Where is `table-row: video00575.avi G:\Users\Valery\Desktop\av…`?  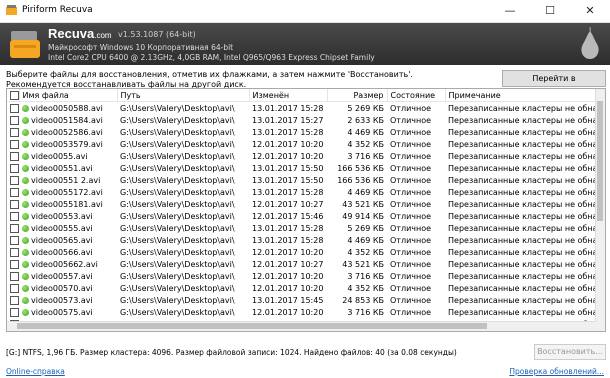
table-row: video00575.avi G:\Users\Valery\Desktop\av… is located at coordinates (302, 312).